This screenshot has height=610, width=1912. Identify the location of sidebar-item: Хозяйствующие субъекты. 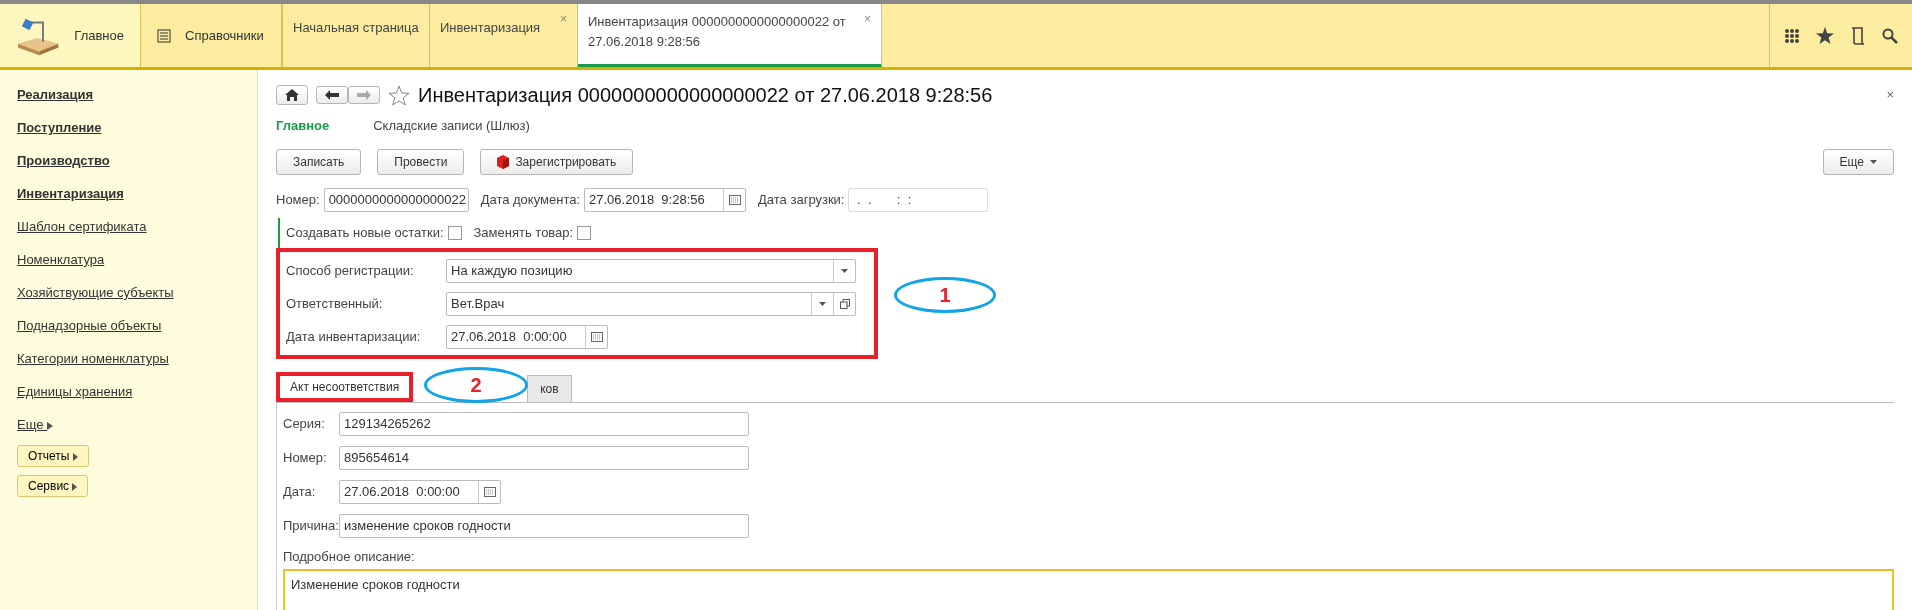
(132, 292).